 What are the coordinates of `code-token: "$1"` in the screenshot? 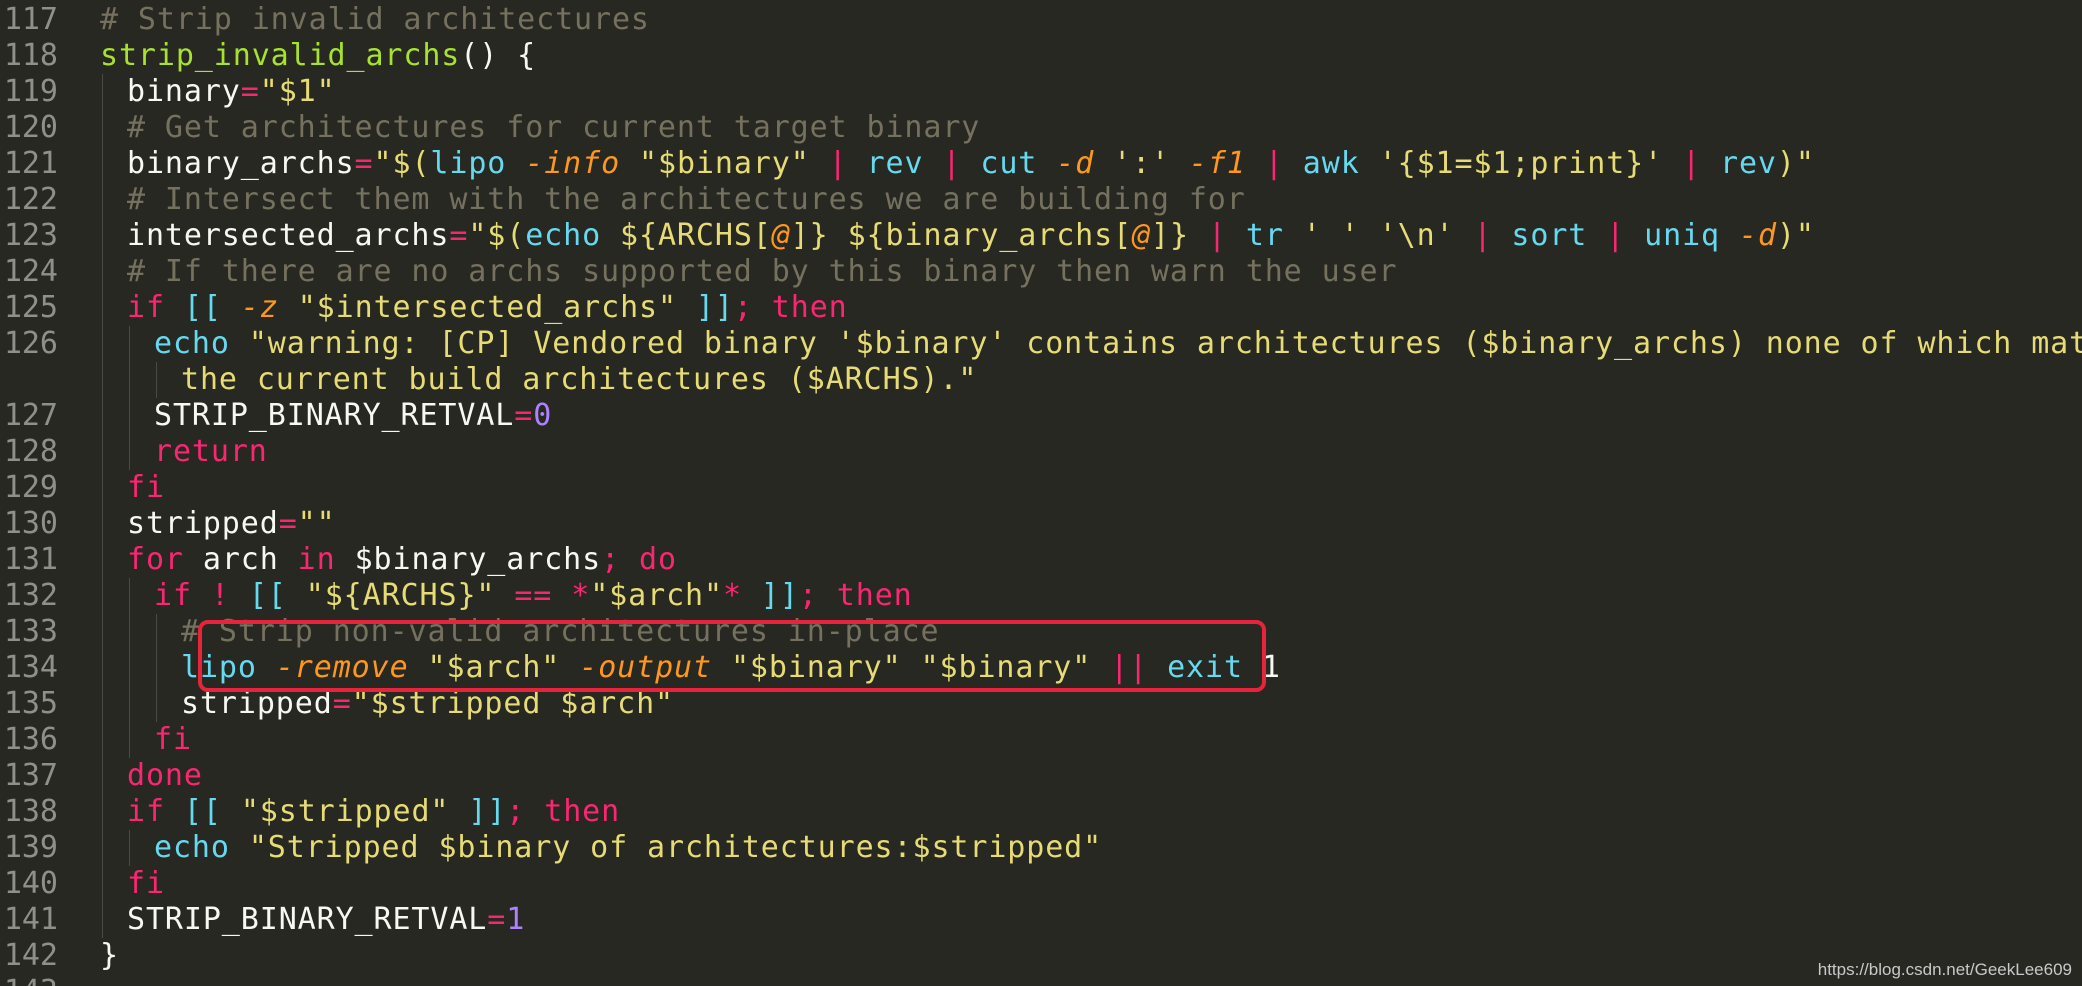 It's located at (297, 91).